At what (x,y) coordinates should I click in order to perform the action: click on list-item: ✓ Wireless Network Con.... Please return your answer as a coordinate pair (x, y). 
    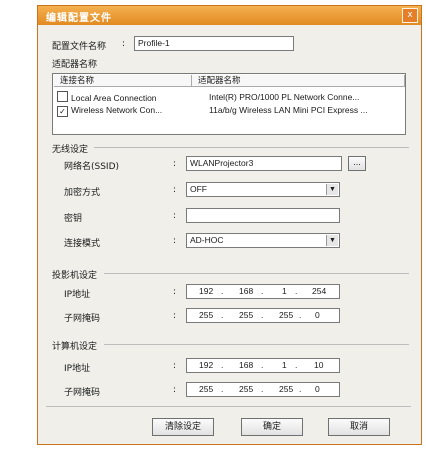
    Looking at the image, I should click on (109, 110).